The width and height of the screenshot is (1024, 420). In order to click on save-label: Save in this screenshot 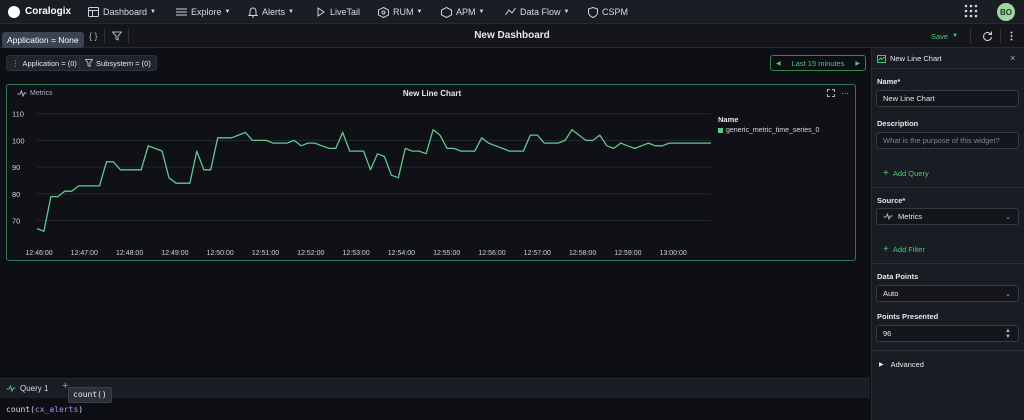, I will do `click(940, 36)`.